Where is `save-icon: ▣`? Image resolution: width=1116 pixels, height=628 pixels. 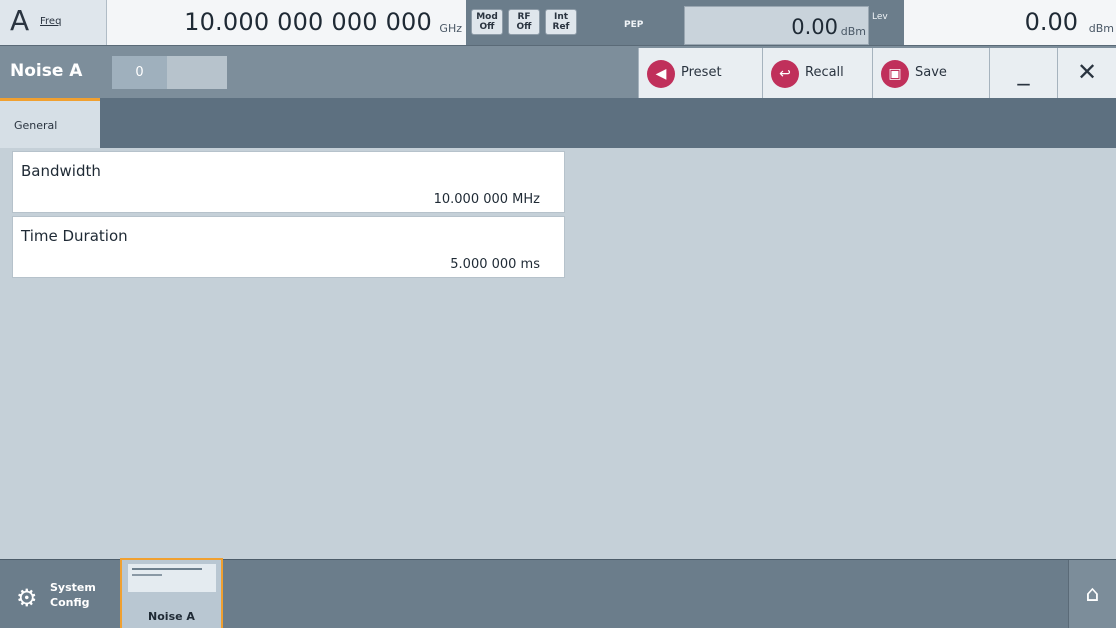 save-icon: ▣ is located at coordinates (895, 74).